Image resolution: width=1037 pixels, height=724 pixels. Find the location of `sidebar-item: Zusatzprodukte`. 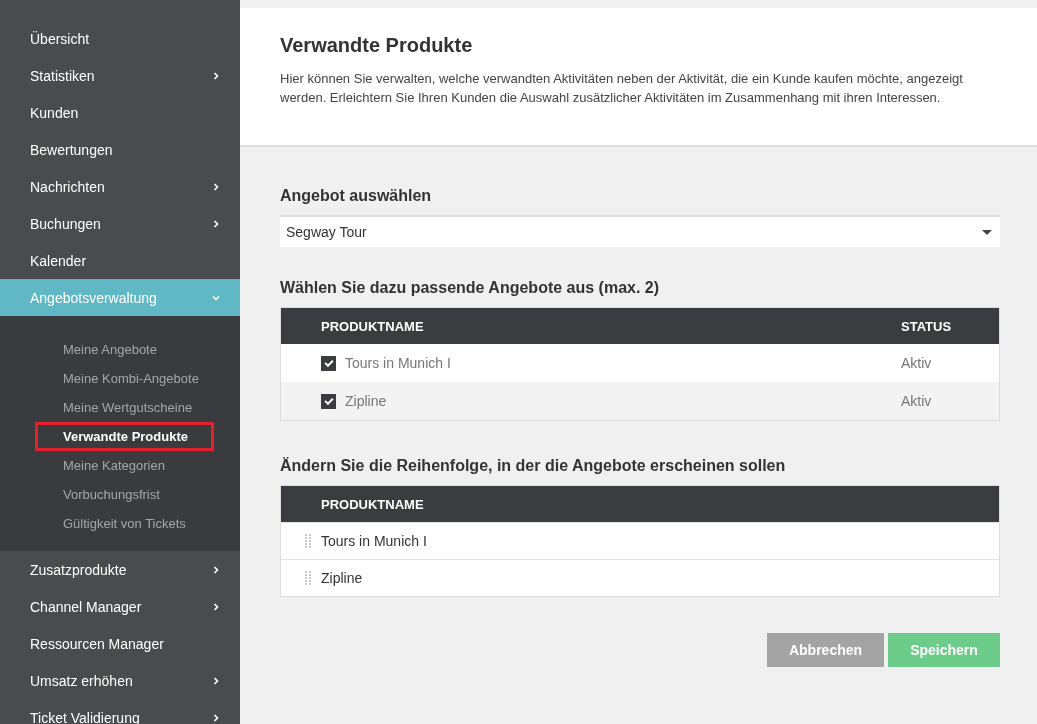

sidebar-item: Zusatzprodukte is located at coordinates (120, 569).